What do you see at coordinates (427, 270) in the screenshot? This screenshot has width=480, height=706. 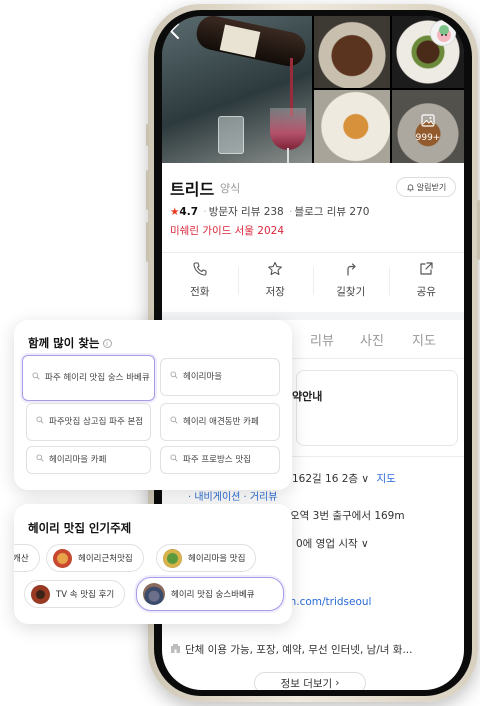 I see `share-icon` at bounding box center [427, 270].